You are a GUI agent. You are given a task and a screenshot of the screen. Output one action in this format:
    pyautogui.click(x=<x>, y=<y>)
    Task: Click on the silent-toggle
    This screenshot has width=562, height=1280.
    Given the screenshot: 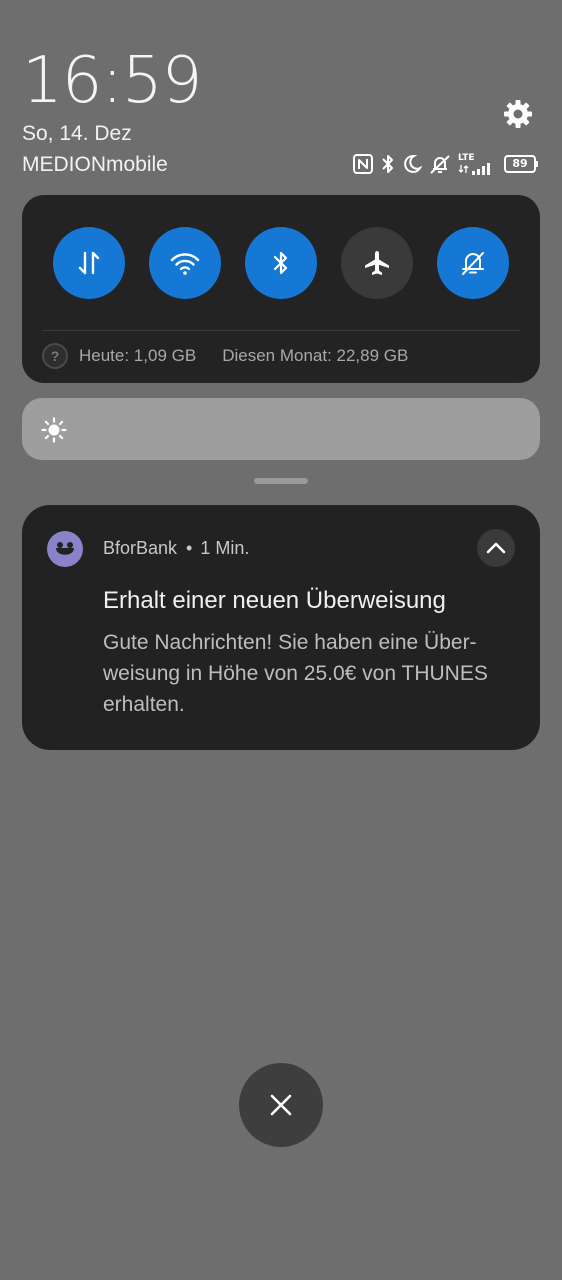 What is the action you would take?
    pyautogui.click(x=473, y=263)
    